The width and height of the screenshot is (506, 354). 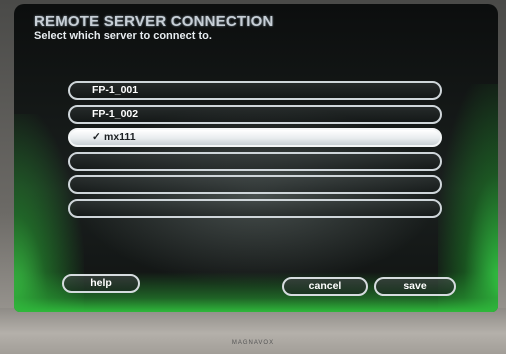 I want to click on server-label: FP-1_002, so click(x=115, y=113).